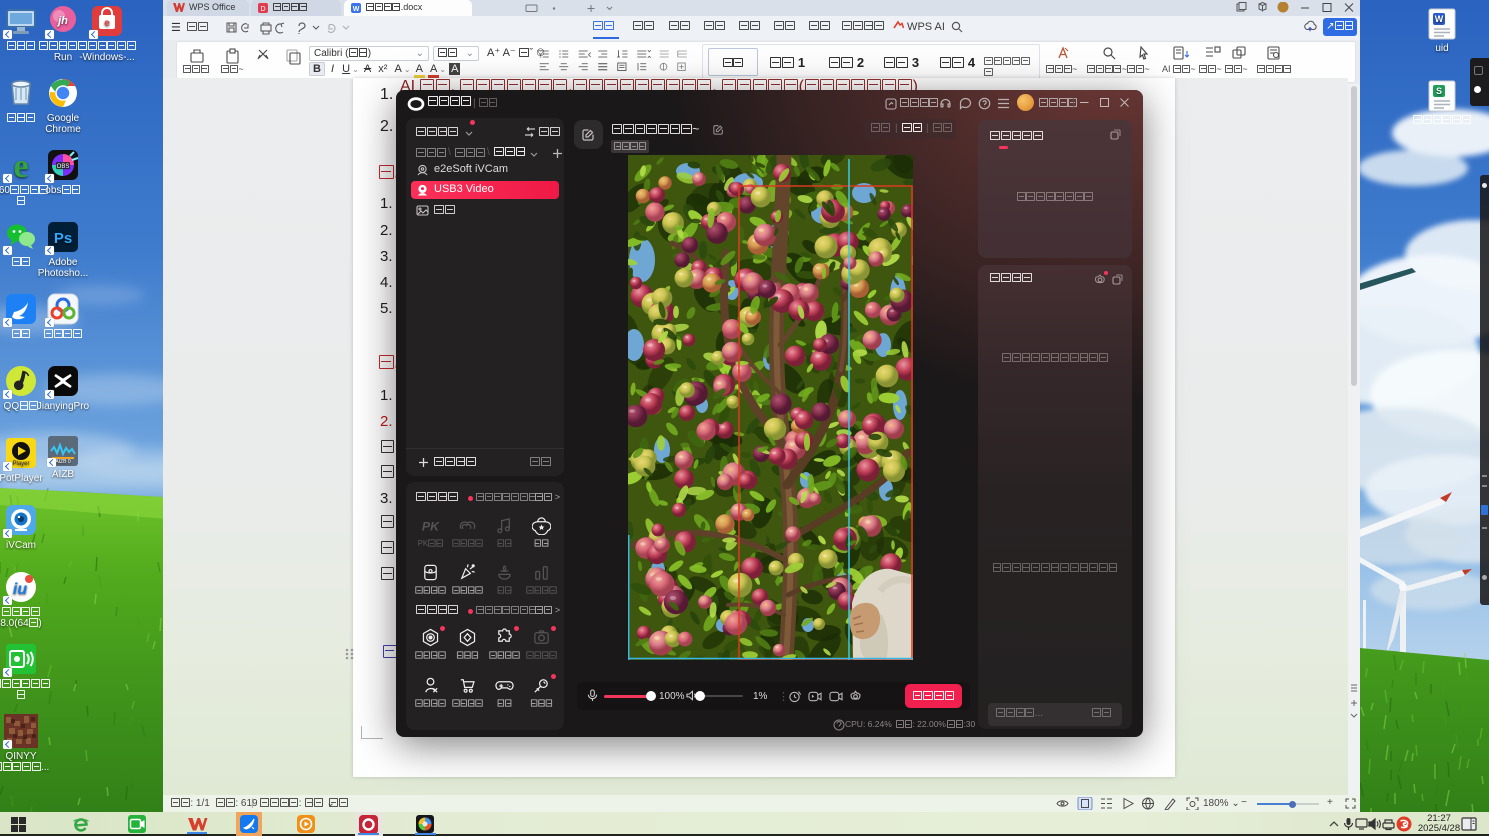 Image resolution: width=1489 pixels, height=836 pixels. What do you see at coordinates (1439, 91) in the screenshot?
I see `svg-text: S` at bounding box center [1439, 91].